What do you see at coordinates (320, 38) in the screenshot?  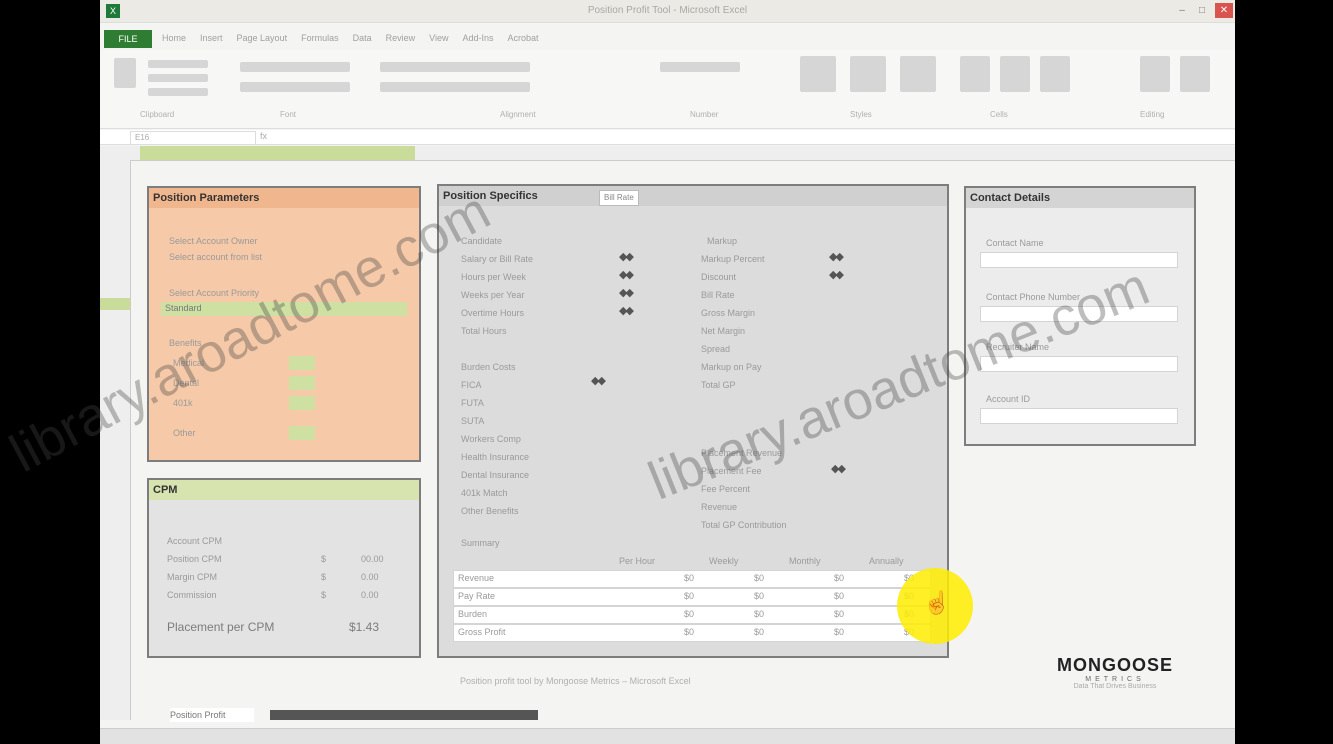 I see `tab-formulas: Formulas` at bounding box center [320, 38].